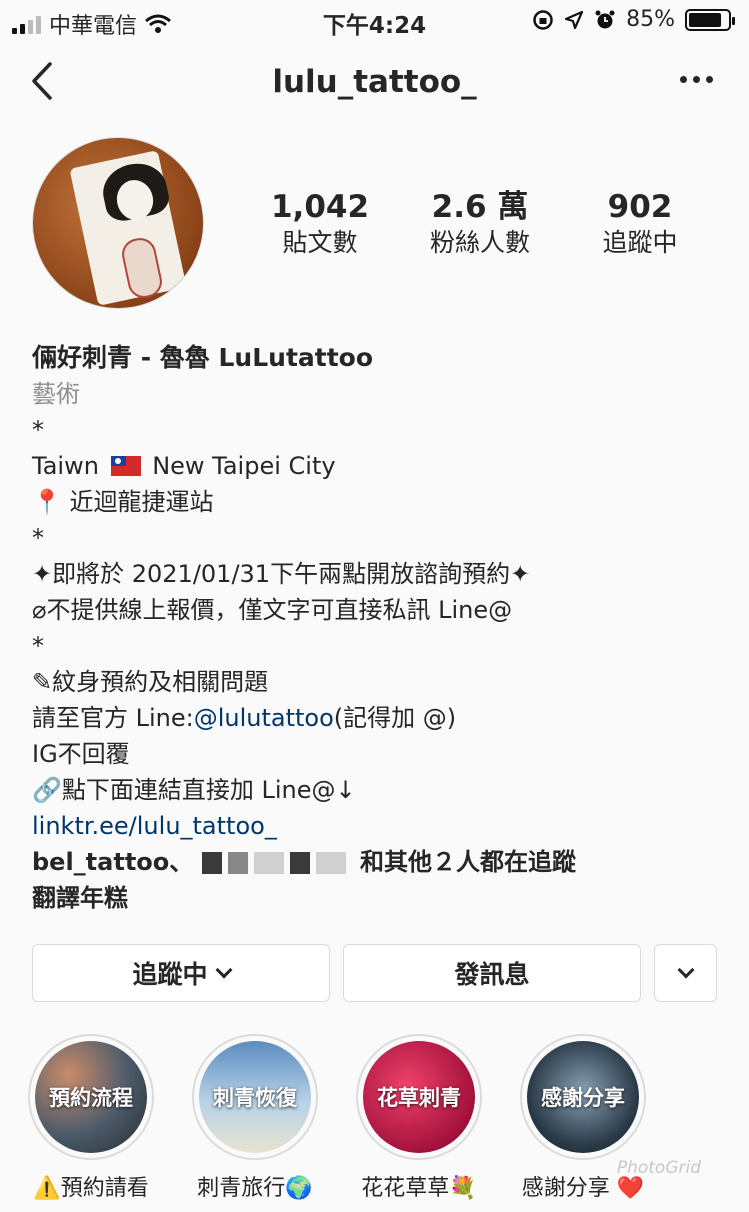  Describe the element at coordinates (419, 1188) in the screenshot. I see `highlight-label: 花花草草💐` at that location.